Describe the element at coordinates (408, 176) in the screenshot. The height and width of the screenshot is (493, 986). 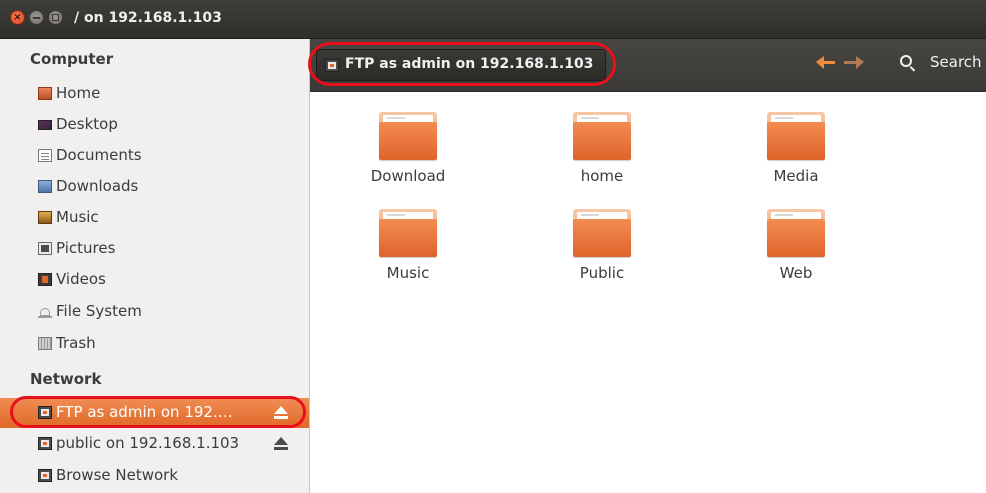
I see `folder-label: Download` at that location.